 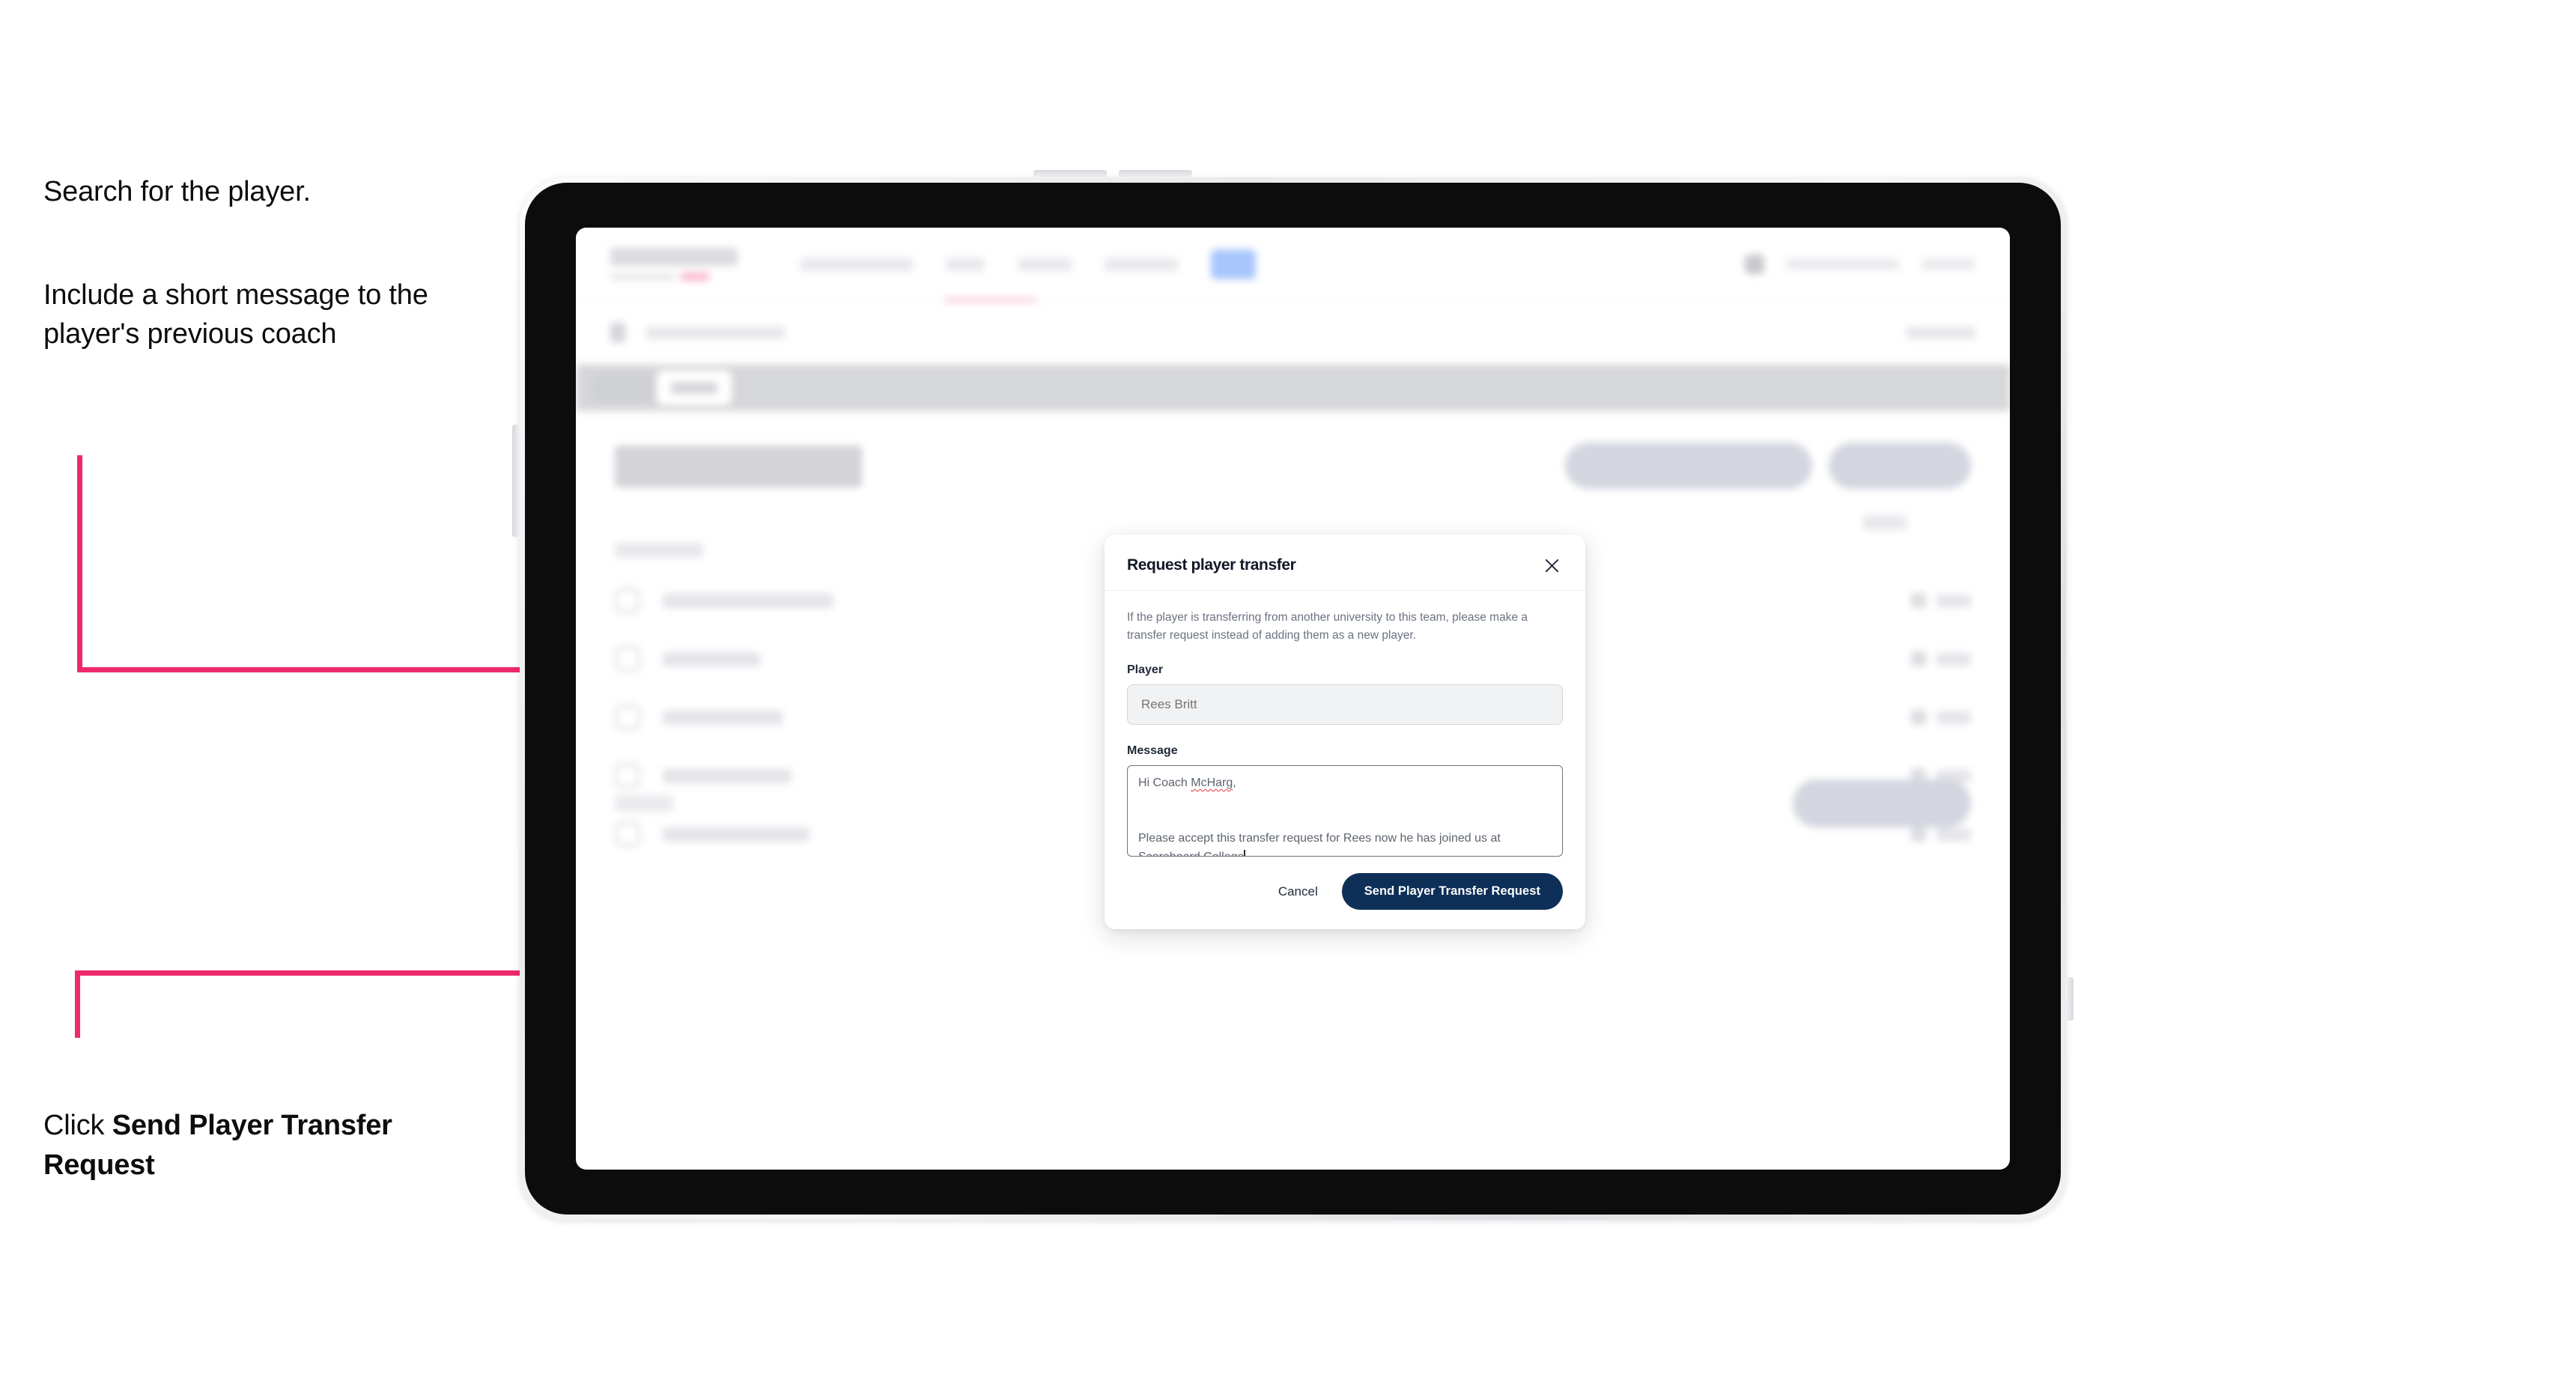 I want to click on message-line1-post: ,, so click(x=1234, y=783).